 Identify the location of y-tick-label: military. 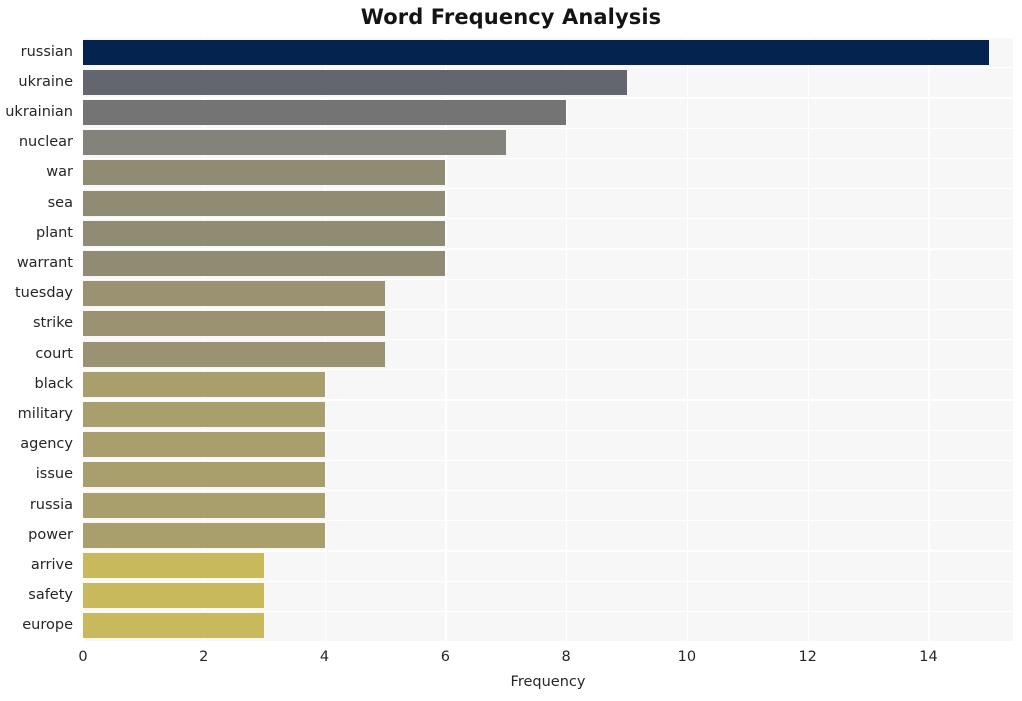
(45, 414).